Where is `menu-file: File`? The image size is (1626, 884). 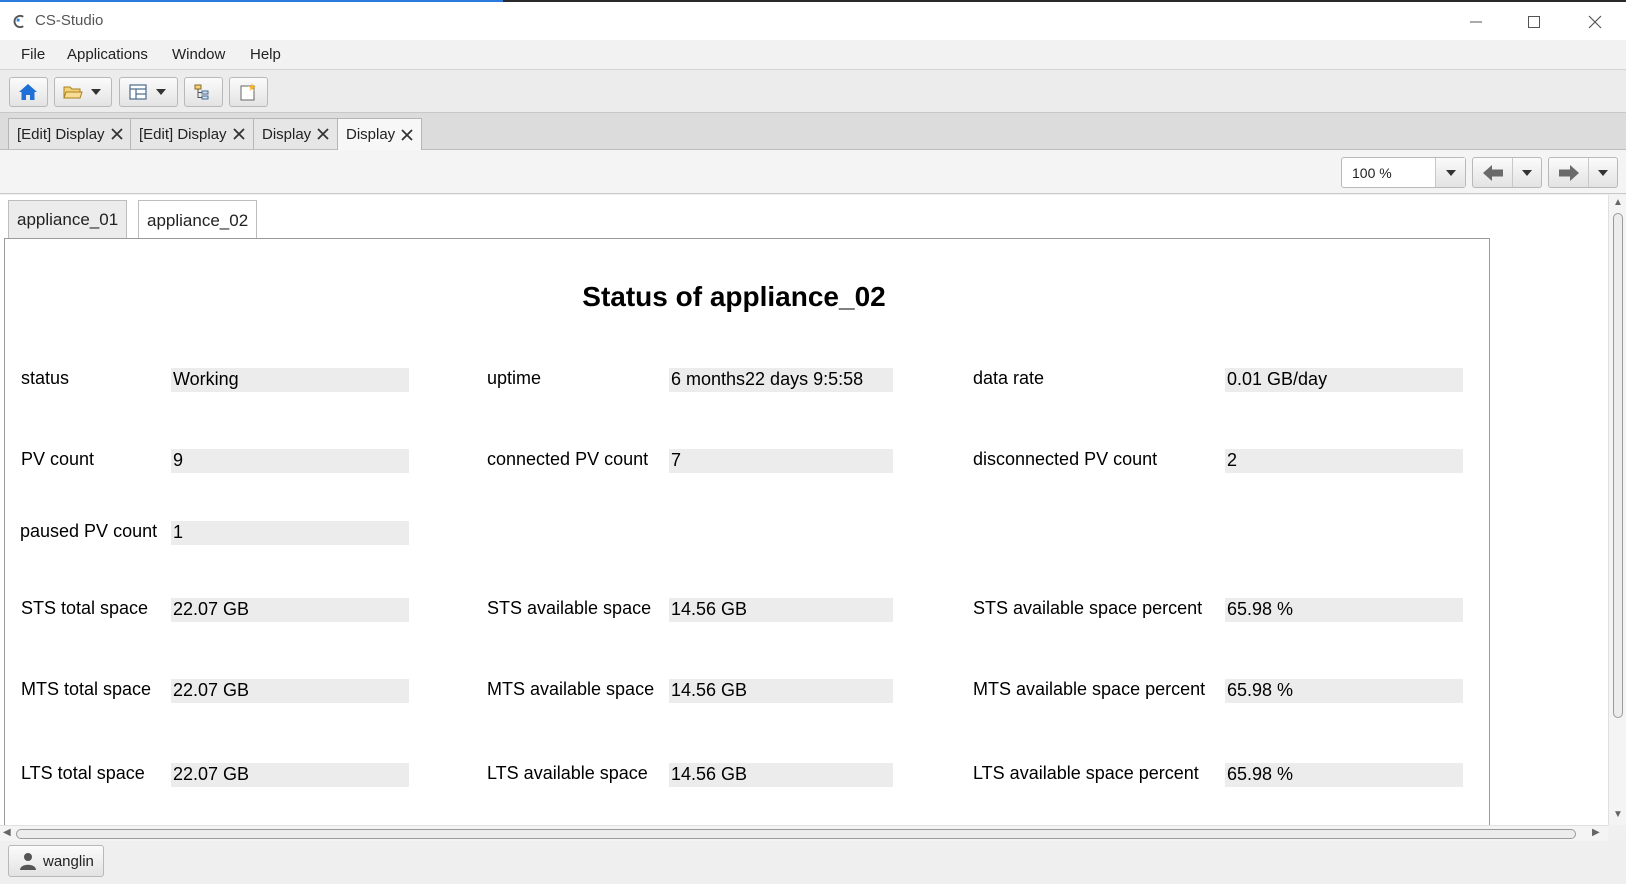
menu-file: File is located at coordinates (33, 54).